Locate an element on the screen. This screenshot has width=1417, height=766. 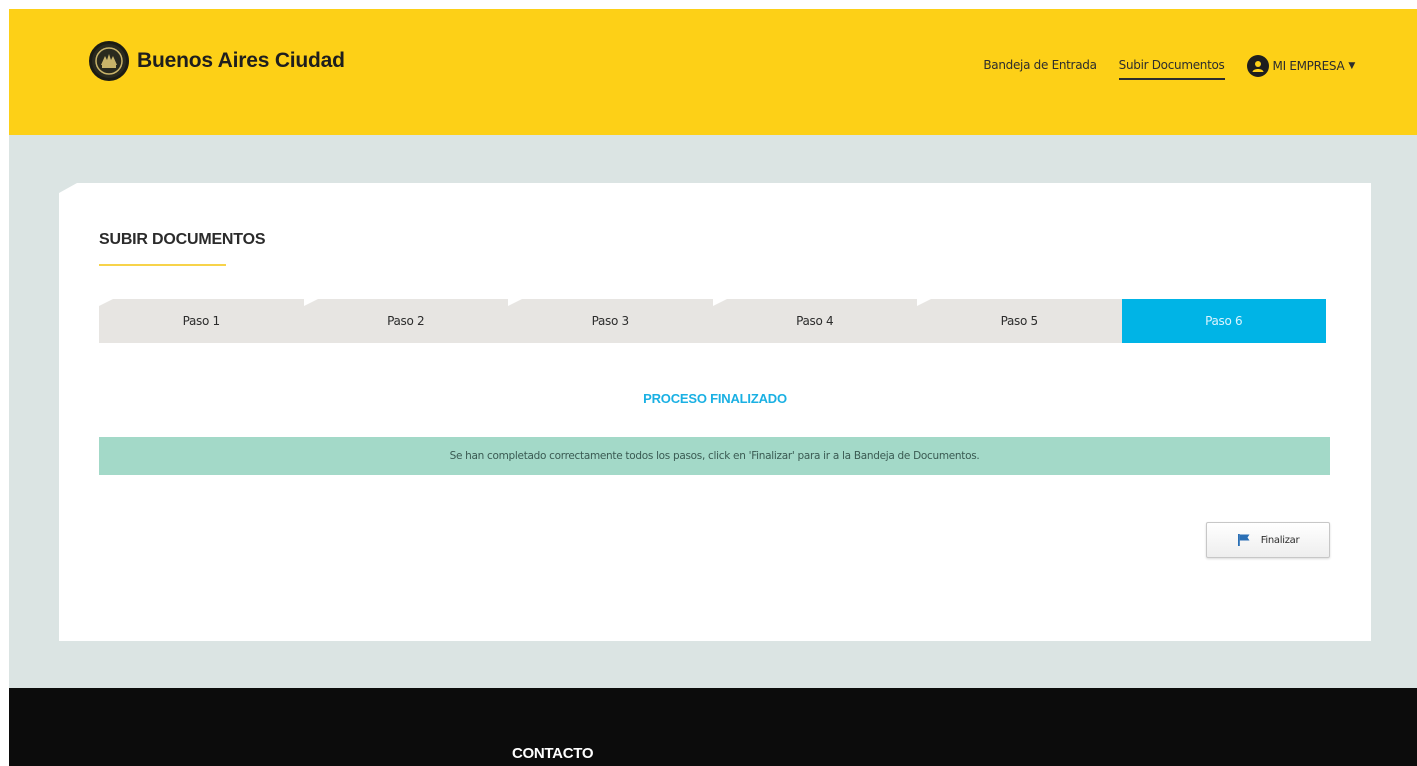
caret-down-icon: ▼ is located at coordinates (1351, 66).